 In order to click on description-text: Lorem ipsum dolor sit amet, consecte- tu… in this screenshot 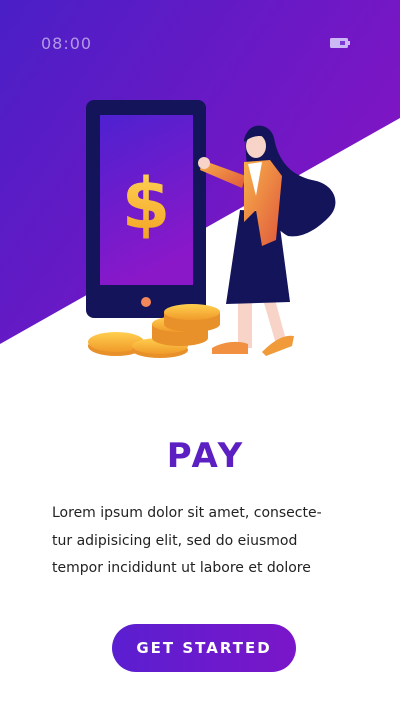, I will do `click(202, 541)`.